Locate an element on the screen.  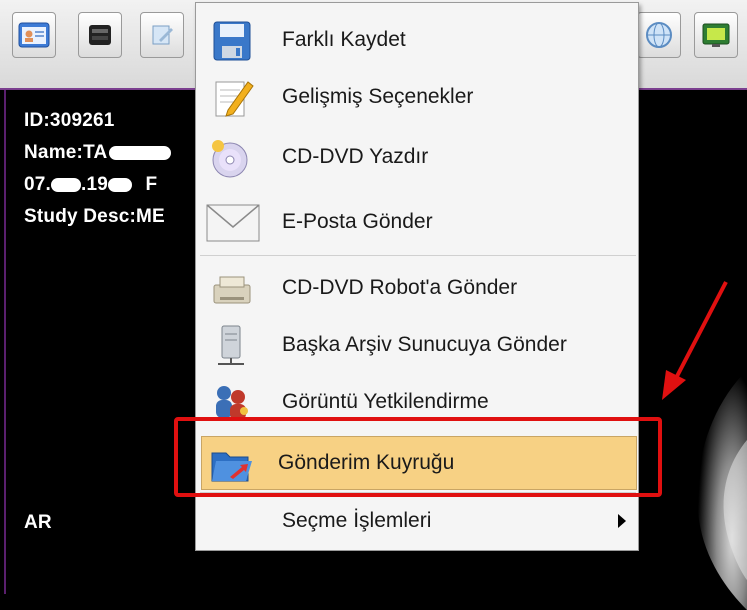
menu-item-send-email: E-Posta Gönder is located at coordinates (417, 222).